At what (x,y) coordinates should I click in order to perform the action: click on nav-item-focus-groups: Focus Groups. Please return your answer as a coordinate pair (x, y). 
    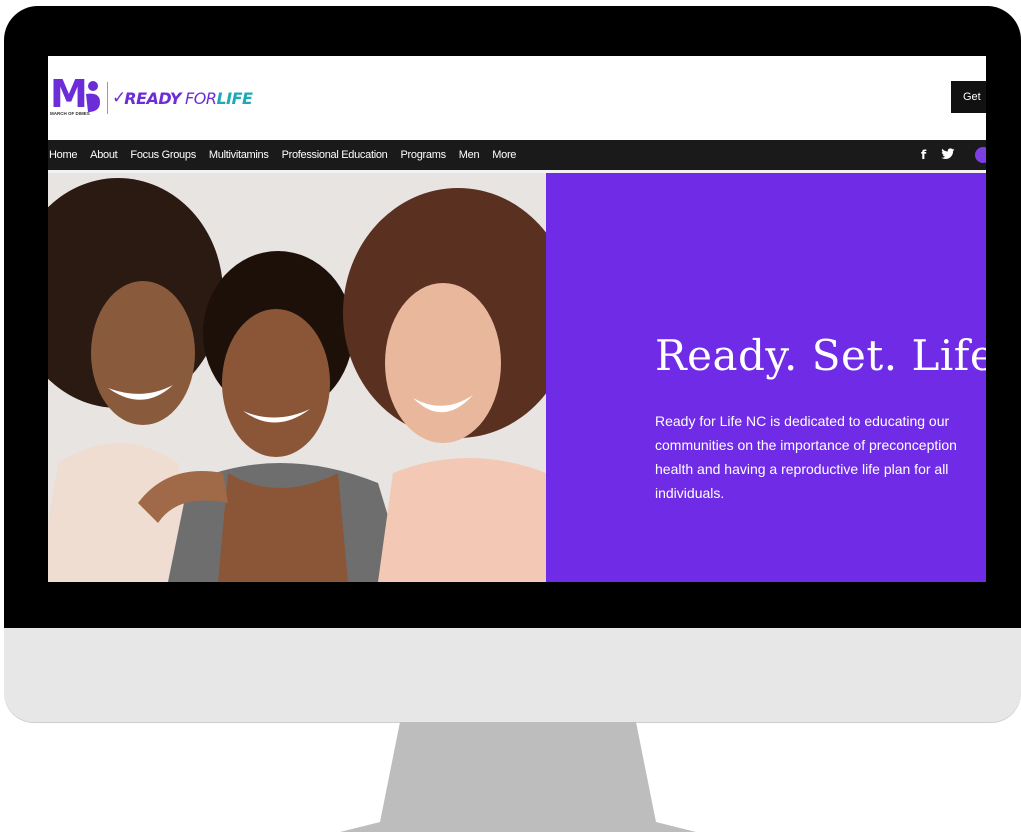
    Looking at the image, I should click on (163, 155).